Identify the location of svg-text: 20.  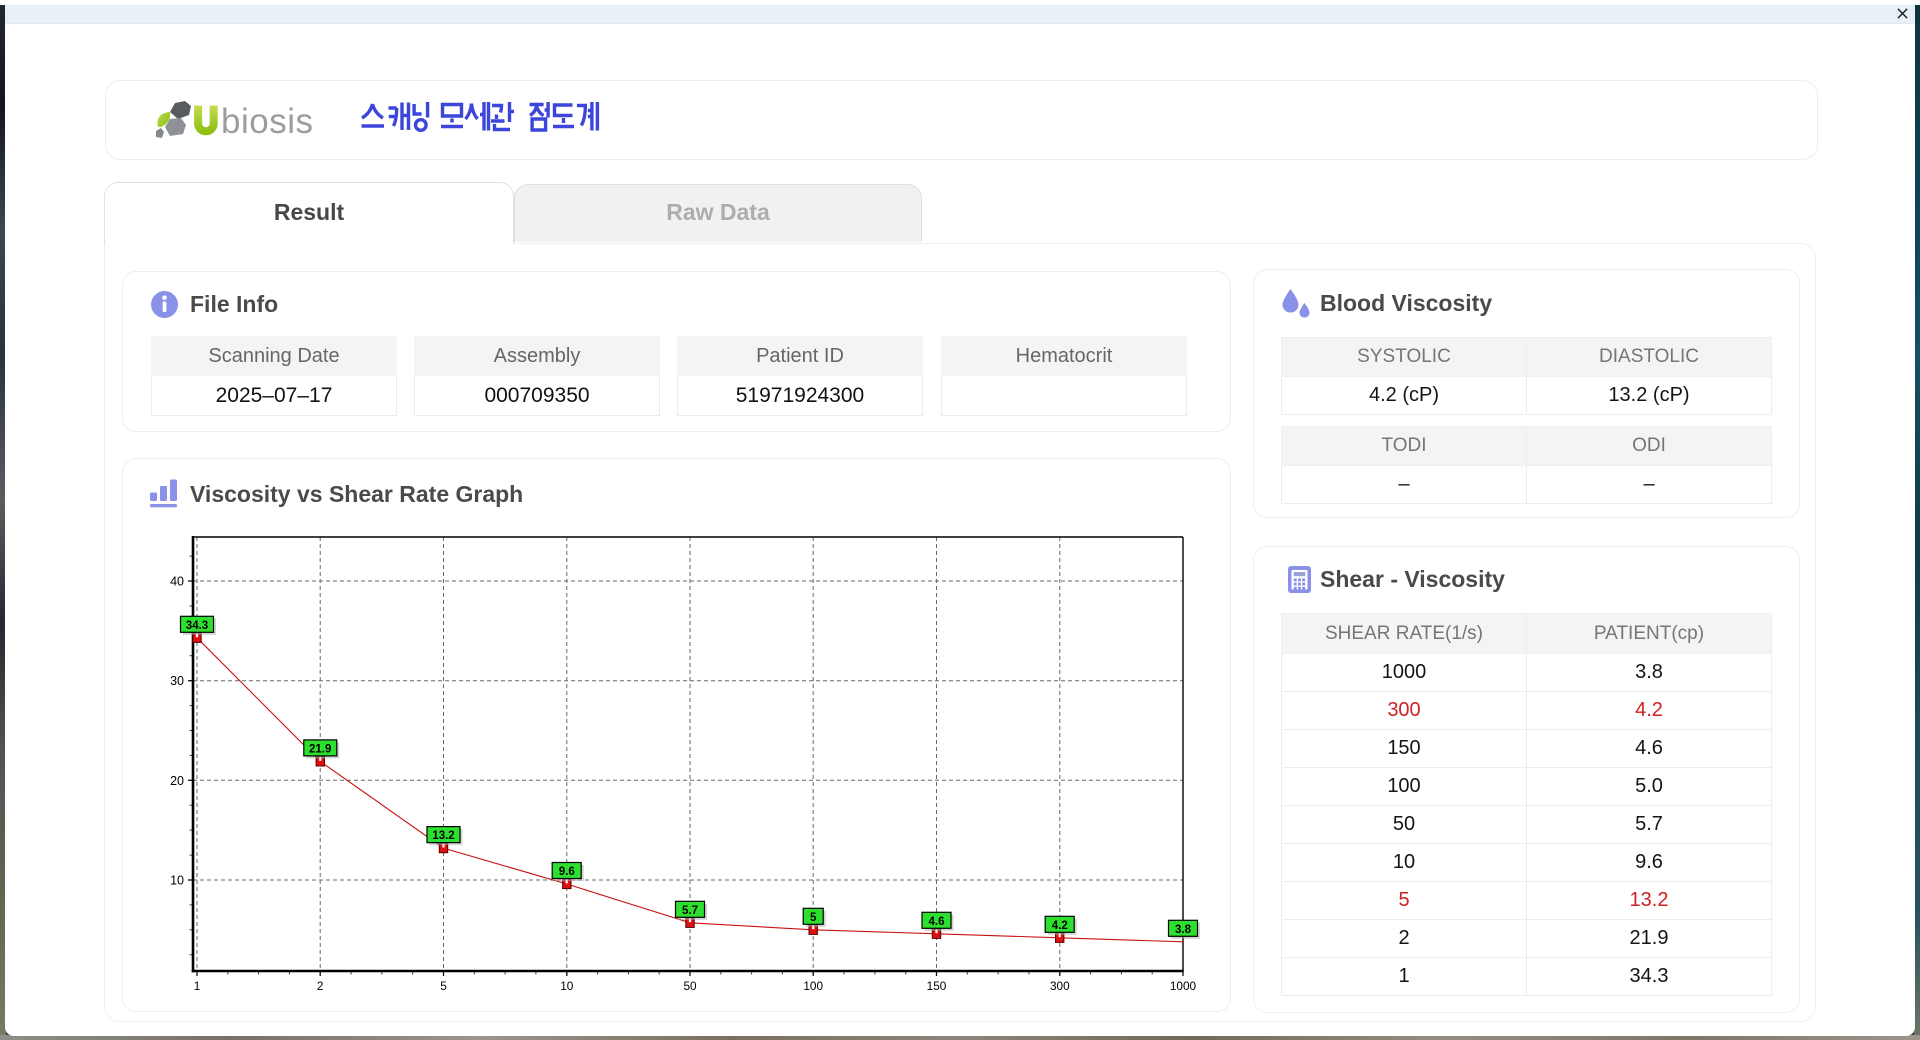
(177, 781).